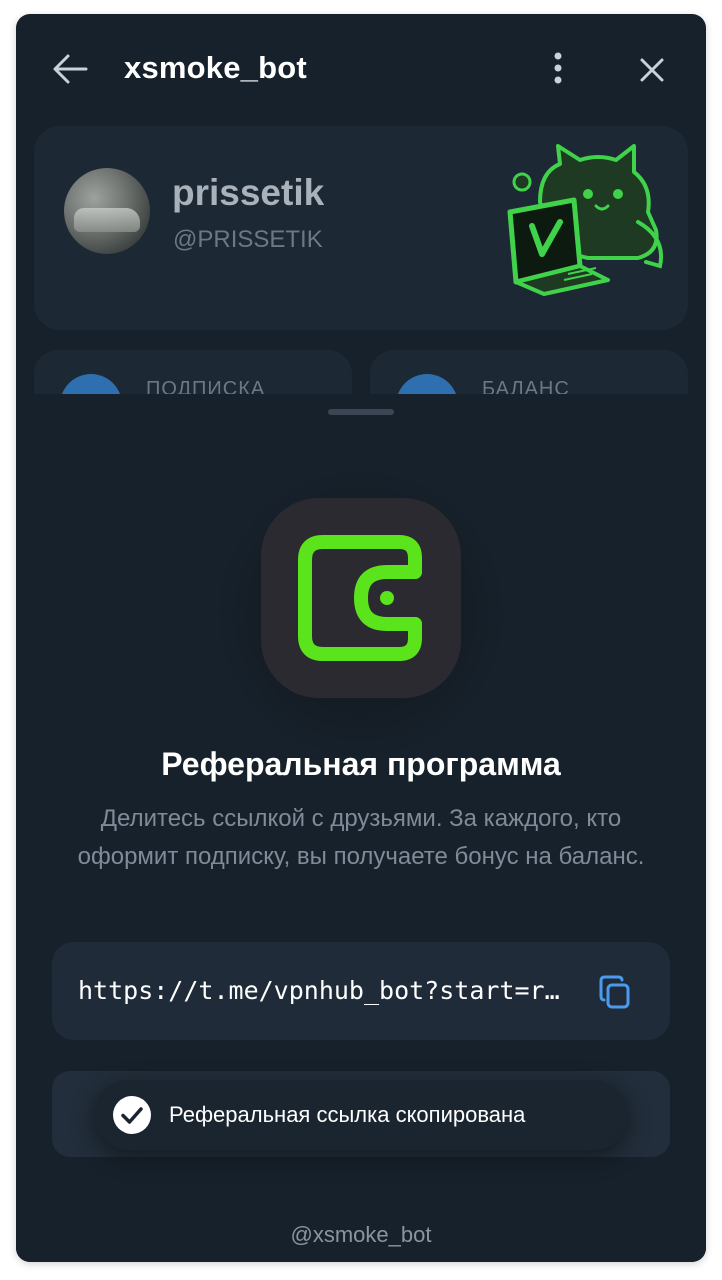 This screenshot has height=1280, width=722. I want to click on page-title: xsmoke_bot, so click(215, 67).